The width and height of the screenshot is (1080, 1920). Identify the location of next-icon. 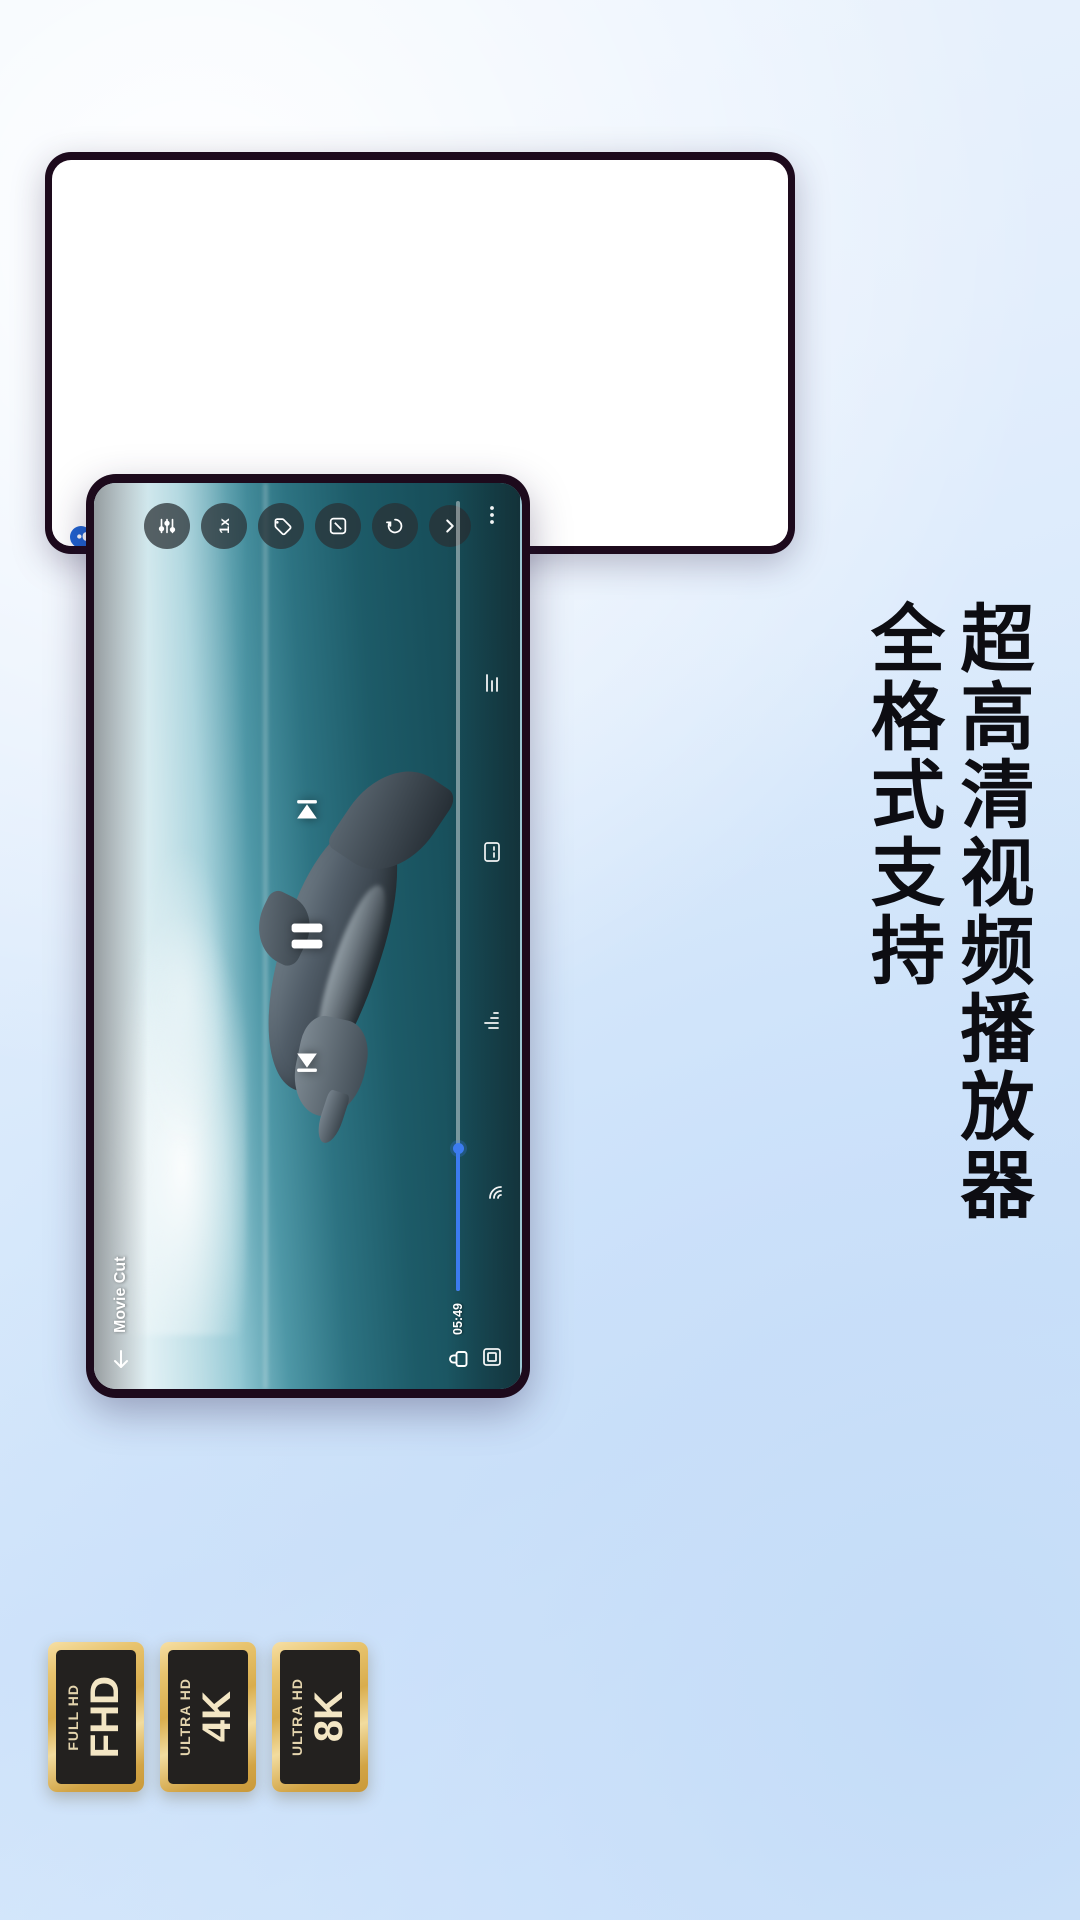
(307, 810).